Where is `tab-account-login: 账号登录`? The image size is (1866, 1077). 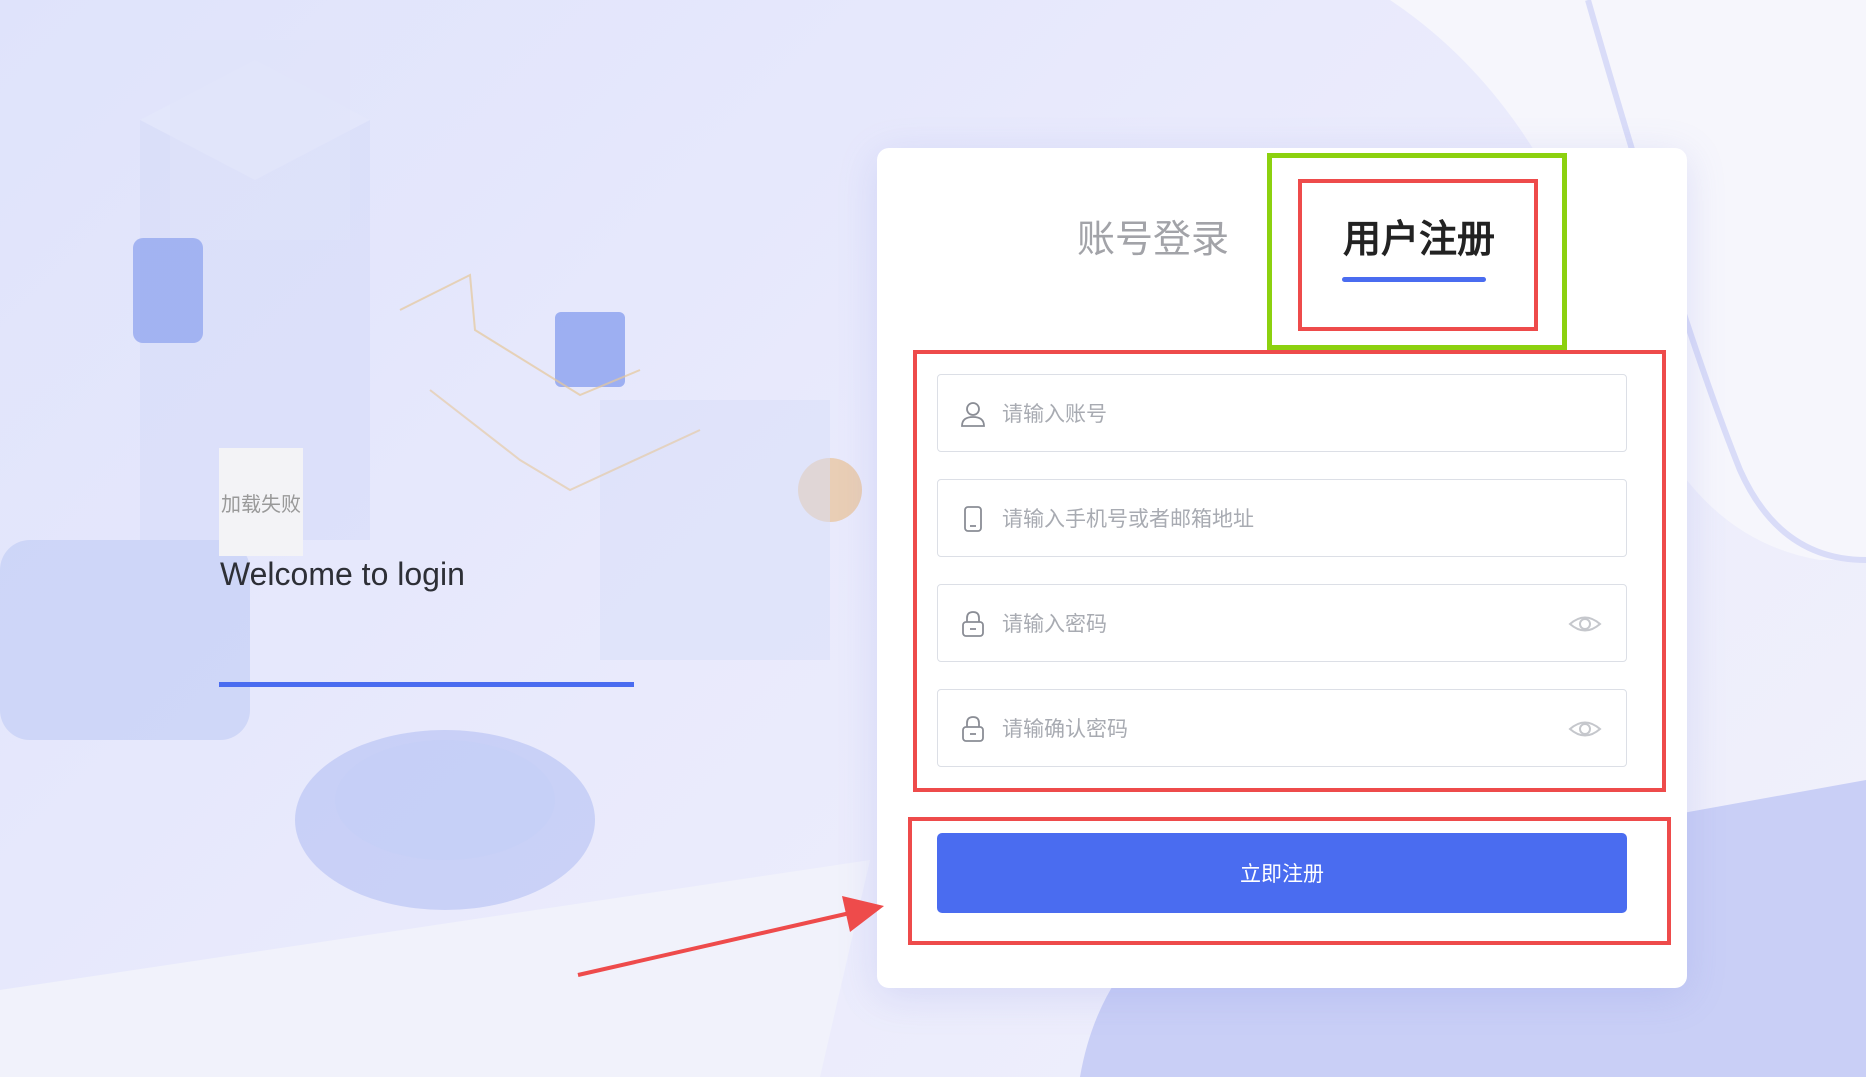 tab-account-login: 账号登录 is located at coordinates (1153, 235).